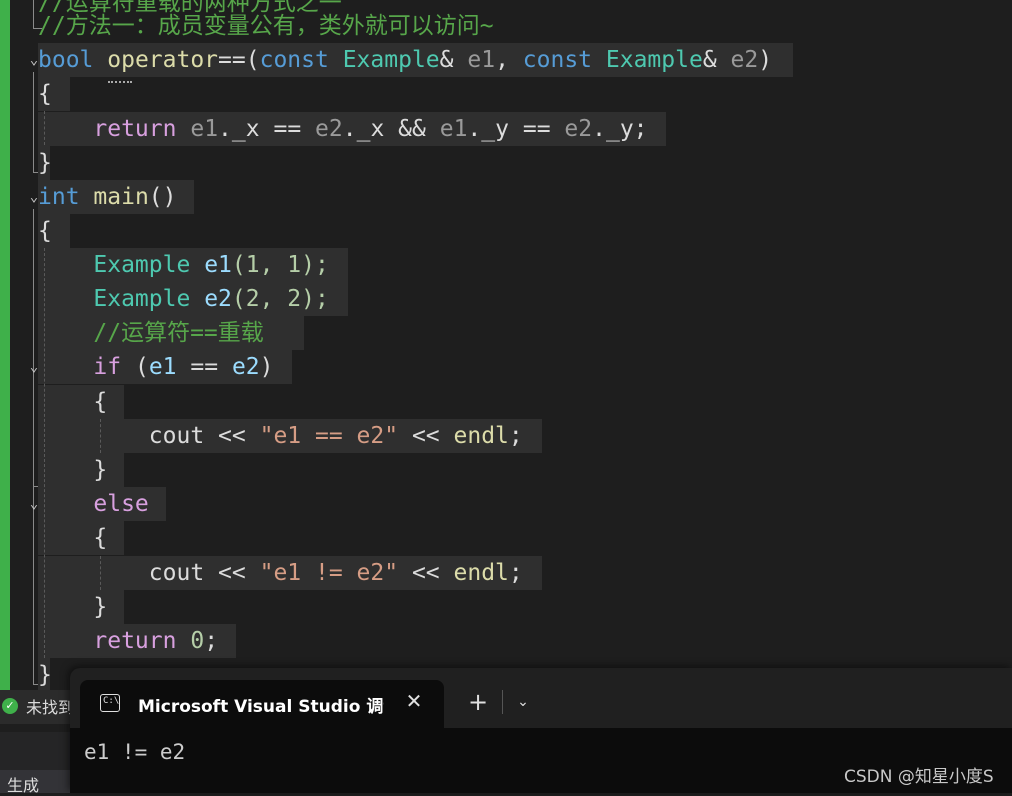 This screenshot has width=1012, height=796. Describe the element at coordinates (523, 702) in the screenshot. I see `chevron-down-icon: ⌄` at that location.